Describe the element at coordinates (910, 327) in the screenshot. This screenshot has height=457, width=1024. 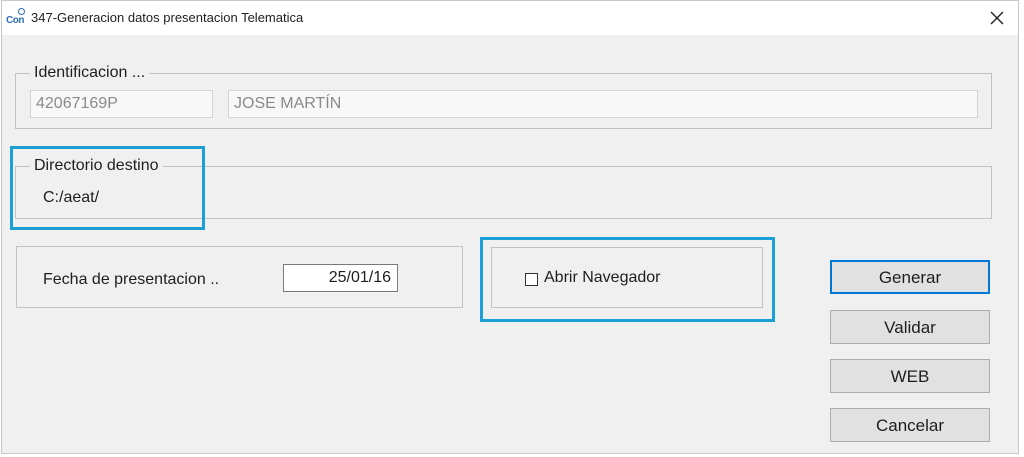
I see `validar-button: Validar` at that location.